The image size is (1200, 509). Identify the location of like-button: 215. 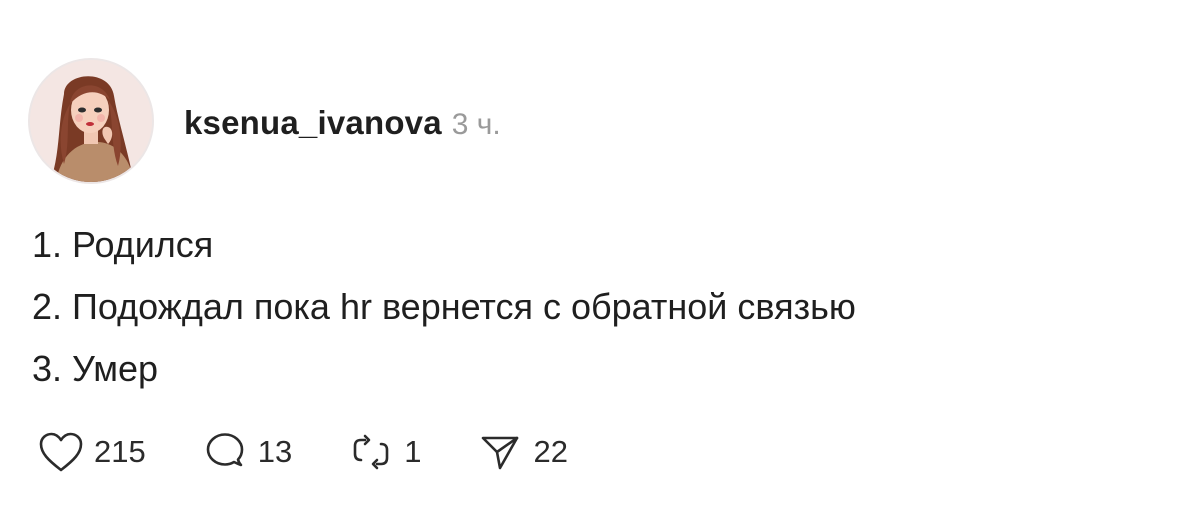
(91, 452).